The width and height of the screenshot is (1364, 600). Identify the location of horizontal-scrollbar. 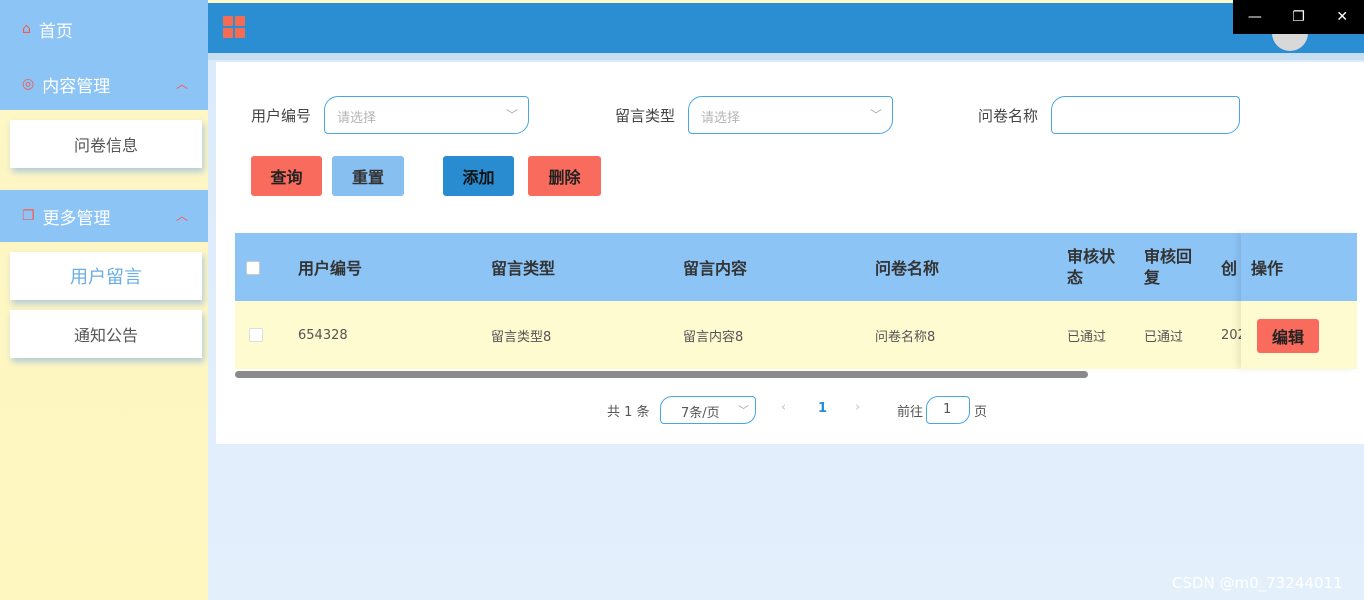
(661, 374).